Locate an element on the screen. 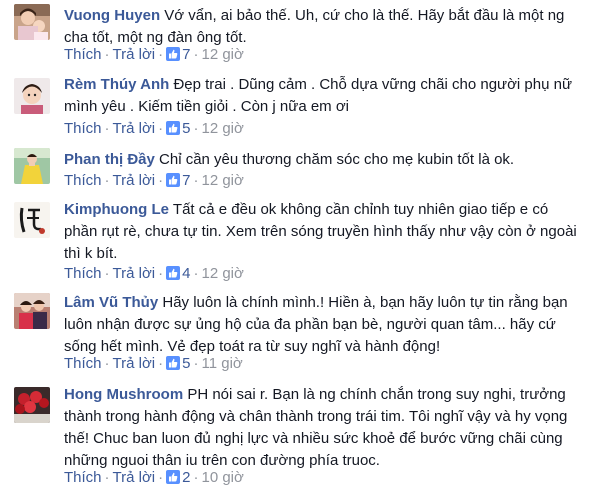 Image resolution: width=589 pixels, height=491 pixels. comment-author: Hong Mushroom is located at coordinates (123, 394).